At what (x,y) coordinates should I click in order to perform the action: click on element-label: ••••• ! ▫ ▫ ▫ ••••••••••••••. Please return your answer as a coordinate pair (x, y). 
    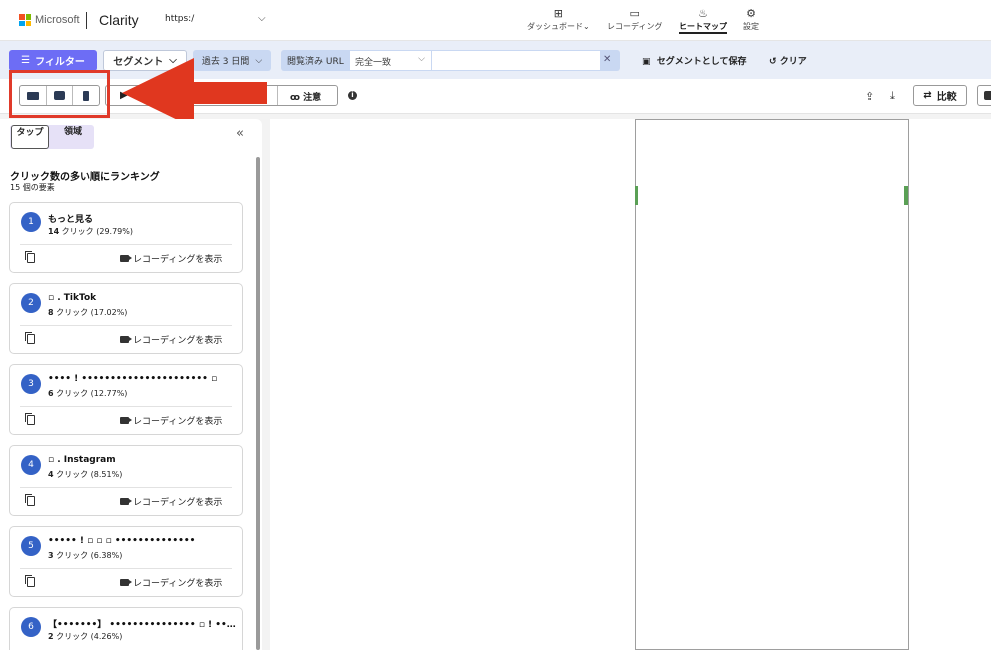
    Looking at the image, I should click on (122, 541).